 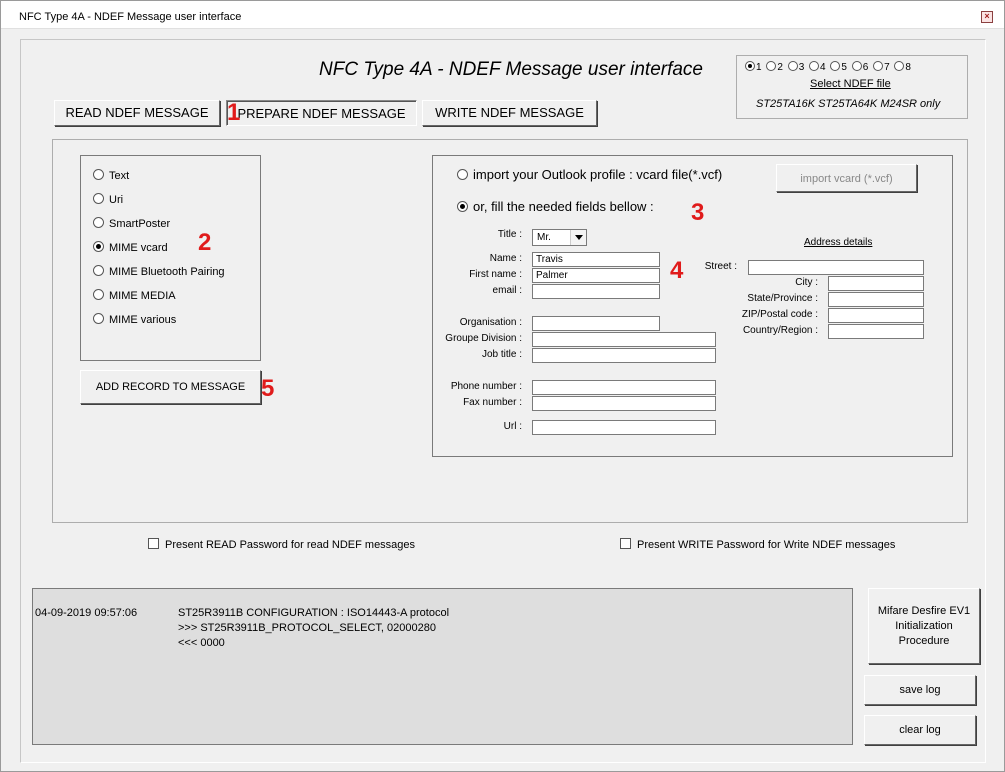 I want to click on ndef-file-radio-1: 1, so click(x=753, y=67).